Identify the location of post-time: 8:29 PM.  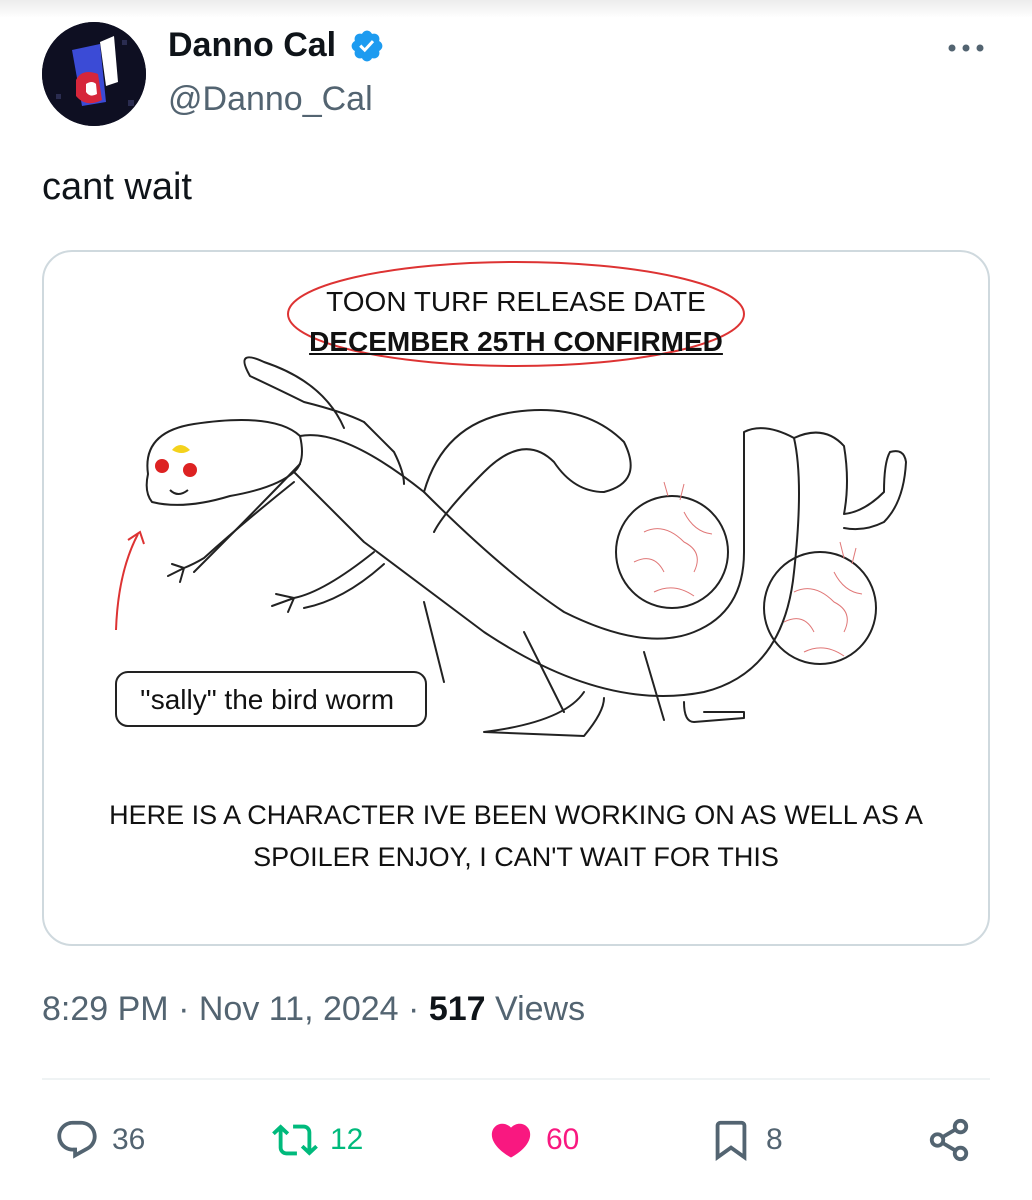
(105, 1009).